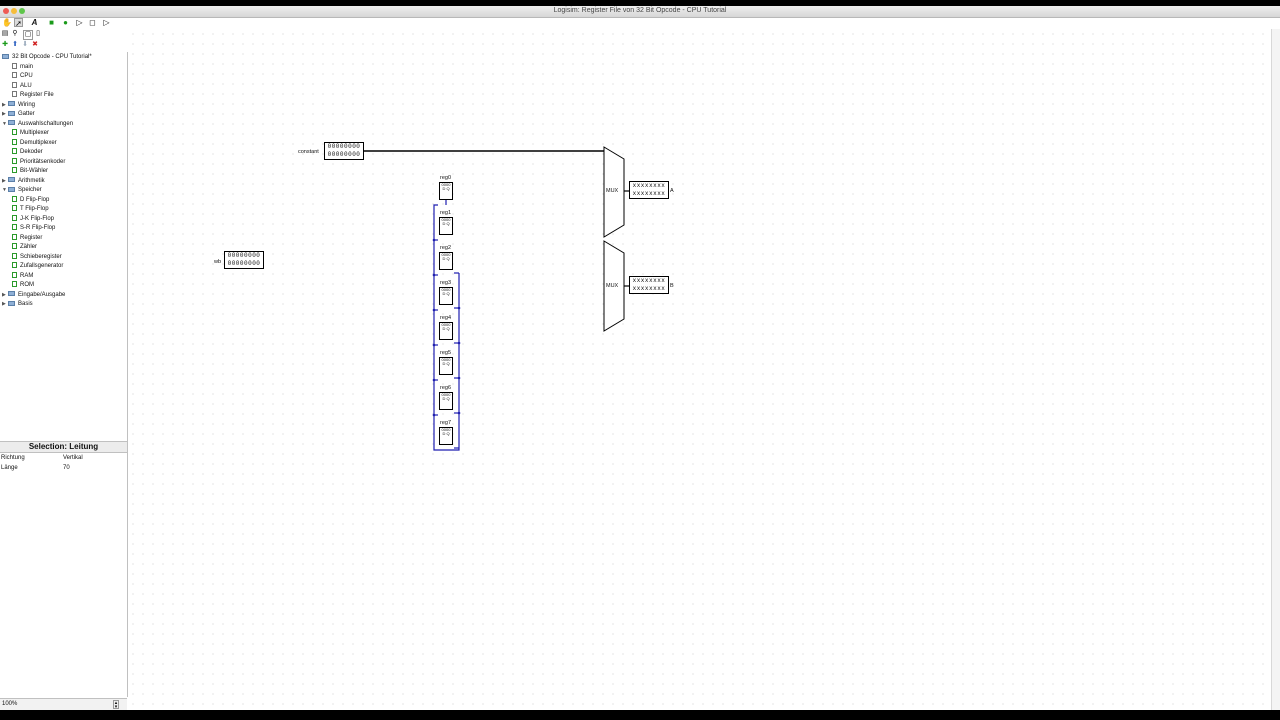 The height and width of the screenshot is (720, 1280). Describe the element at coordinates (218, 262) in the screenshot. I see `wb-label: wb` at that location.